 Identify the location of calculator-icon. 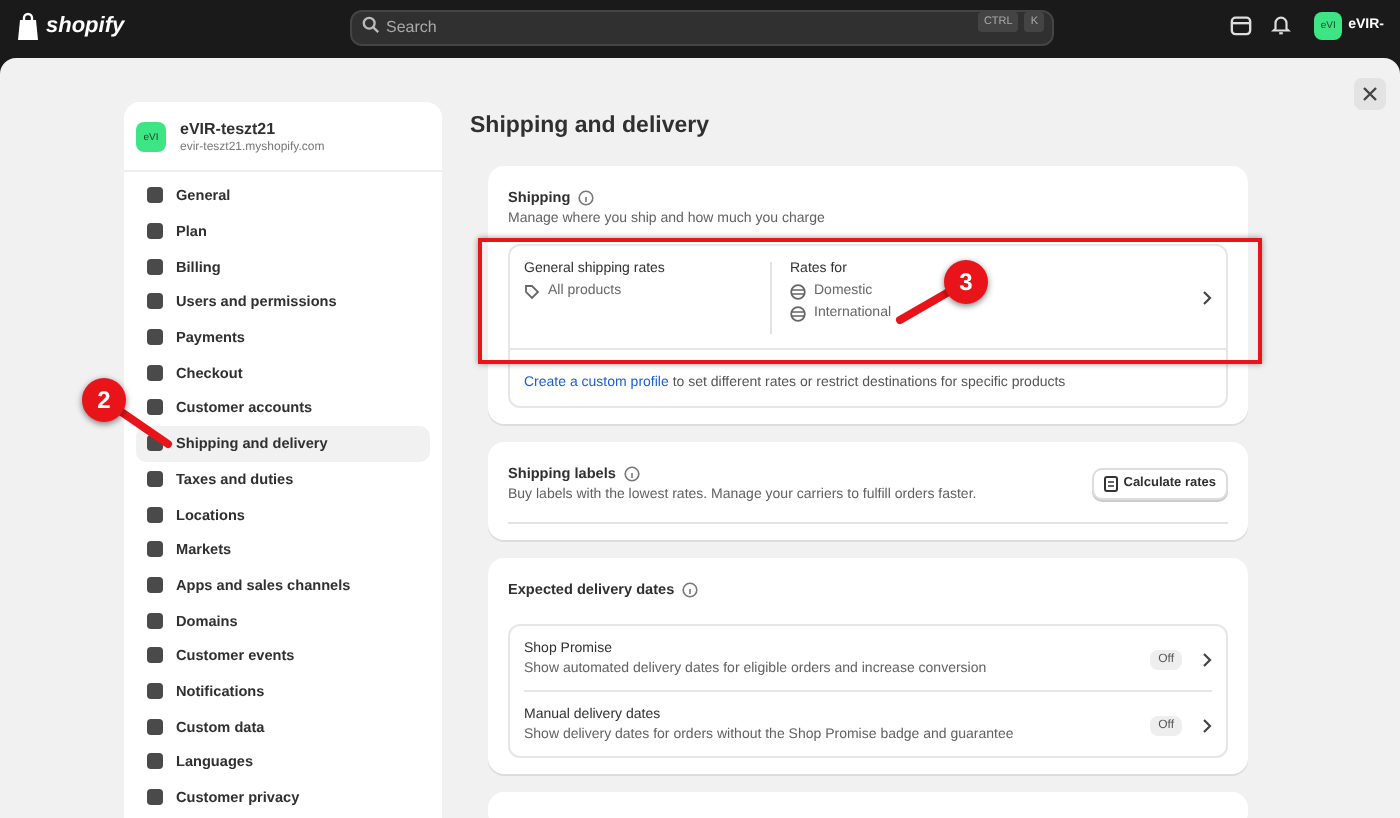
(1110, 483).